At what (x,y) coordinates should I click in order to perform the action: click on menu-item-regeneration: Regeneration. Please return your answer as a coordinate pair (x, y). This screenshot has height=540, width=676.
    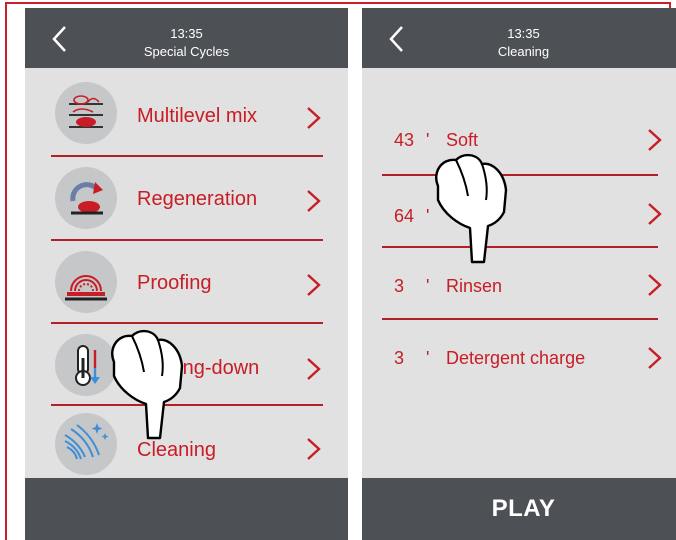
    Looking at the image, I should click on (186, 198).